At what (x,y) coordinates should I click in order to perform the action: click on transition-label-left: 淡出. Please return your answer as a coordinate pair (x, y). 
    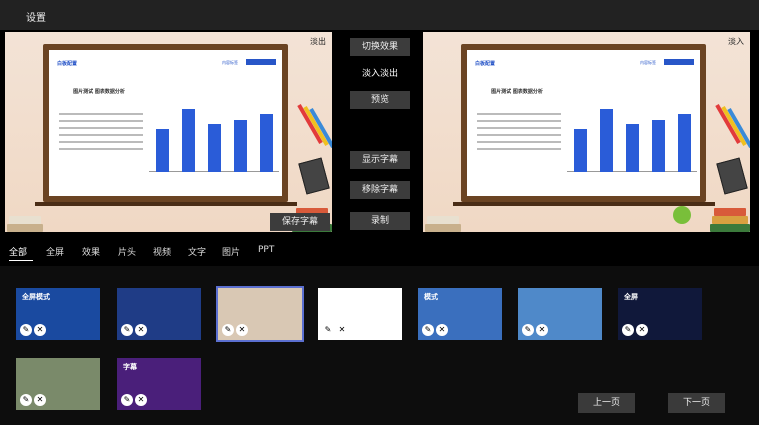
    Looking at the image, I should click on (318, 41).